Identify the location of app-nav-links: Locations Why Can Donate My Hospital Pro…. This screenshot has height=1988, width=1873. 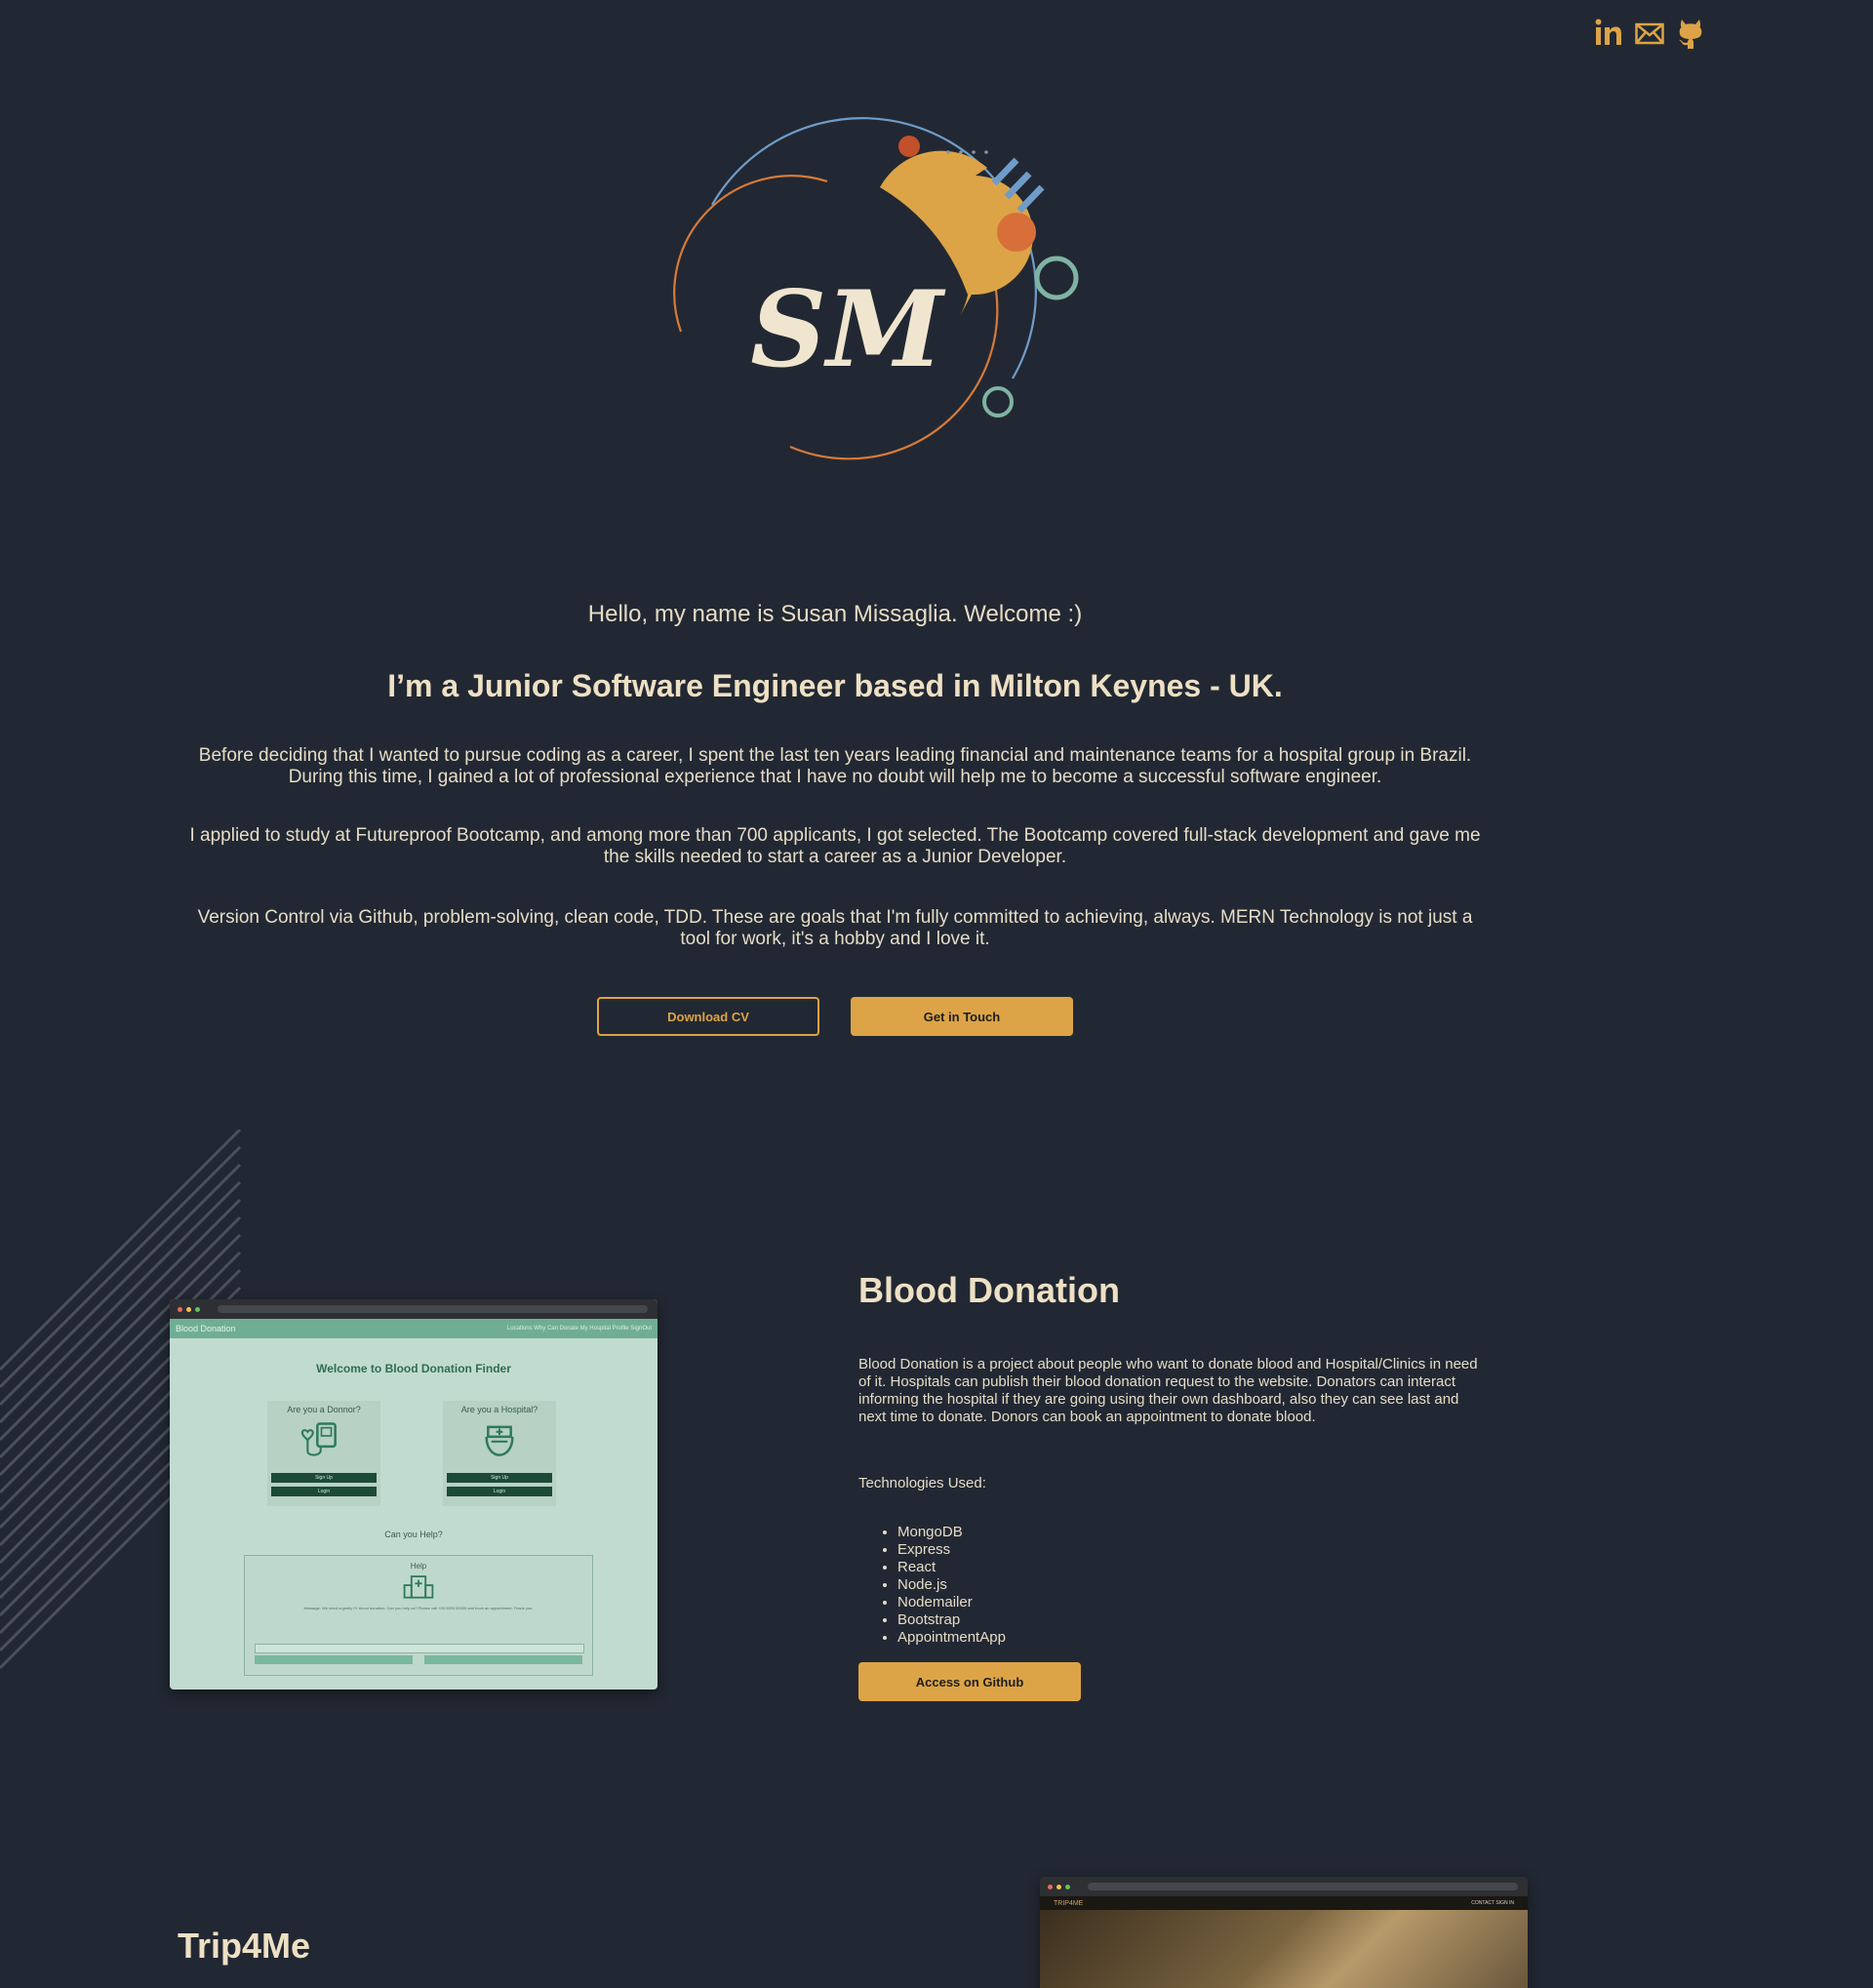
(579, 1329).